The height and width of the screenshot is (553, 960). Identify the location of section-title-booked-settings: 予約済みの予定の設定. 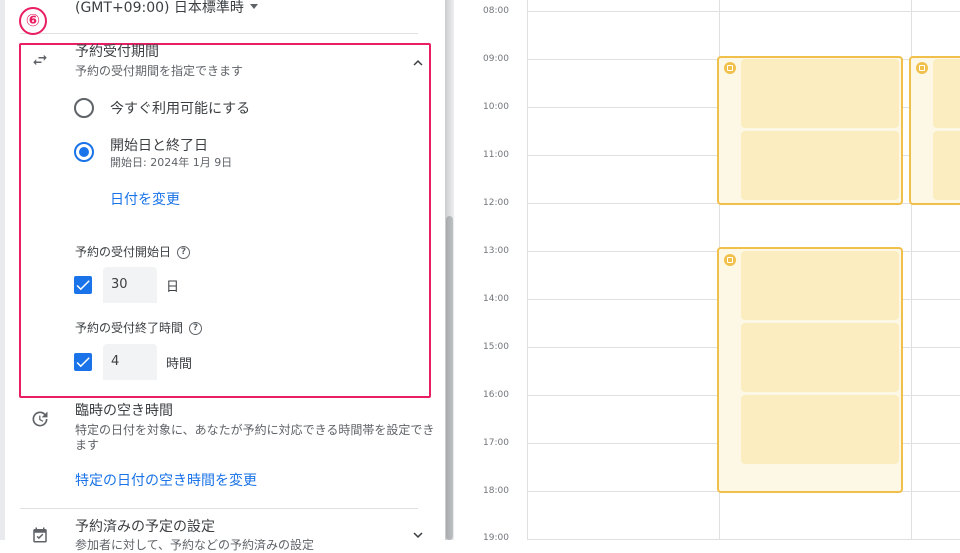
(145, 527).